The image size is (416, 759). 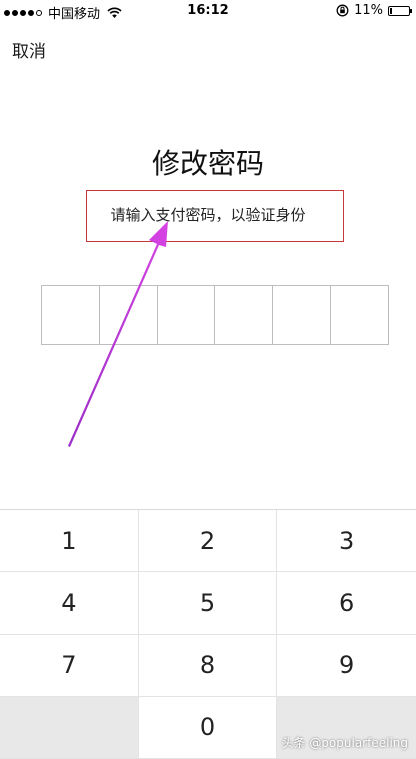 I want to click on watermark: 头条 @popularfeeling, so click(x=345, y=743).